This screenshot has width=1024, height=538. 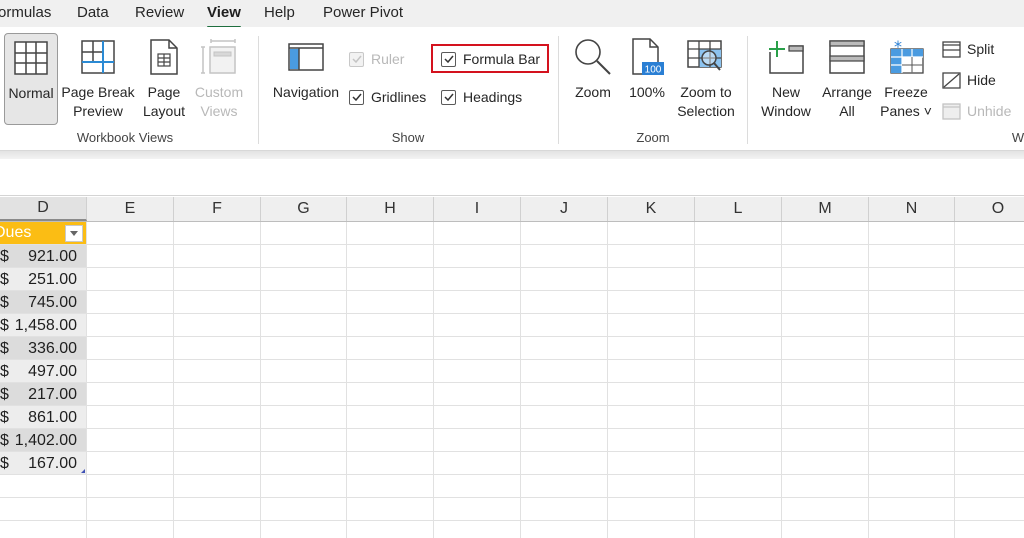 I want to click on page-break-preview-button: Page Break Preview, so click(x=98, y=79).